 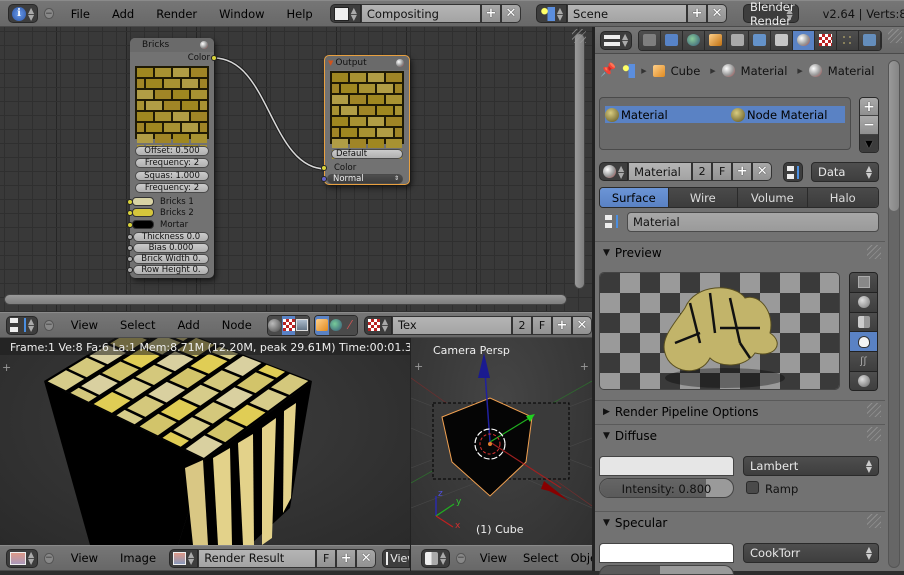 I want to click on squash-field: Squas: 1.000, so click(x=172, y=176).